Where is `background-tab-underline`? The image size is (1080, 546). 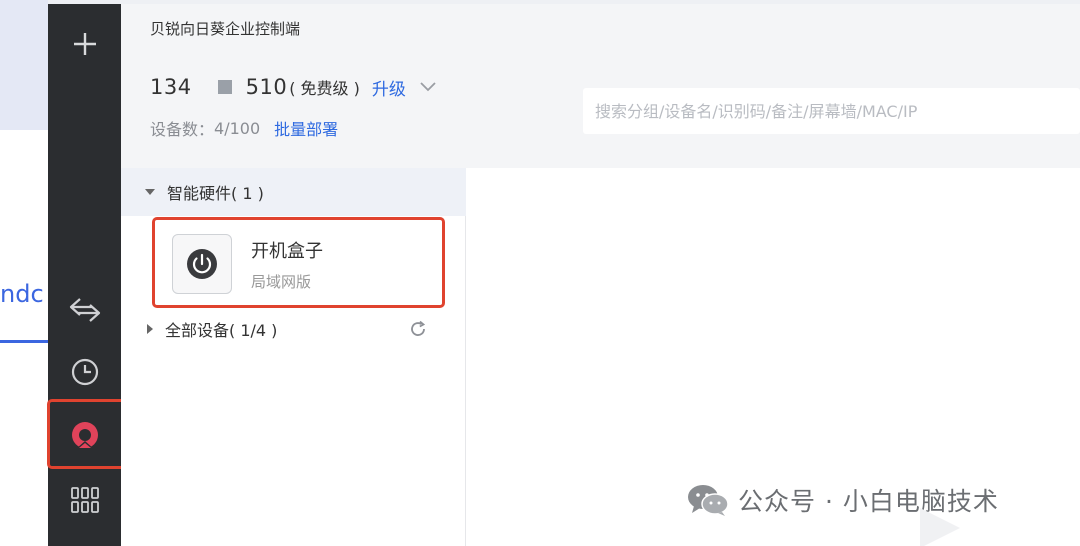
background-tab-underline is located at coordinates (26, 341).